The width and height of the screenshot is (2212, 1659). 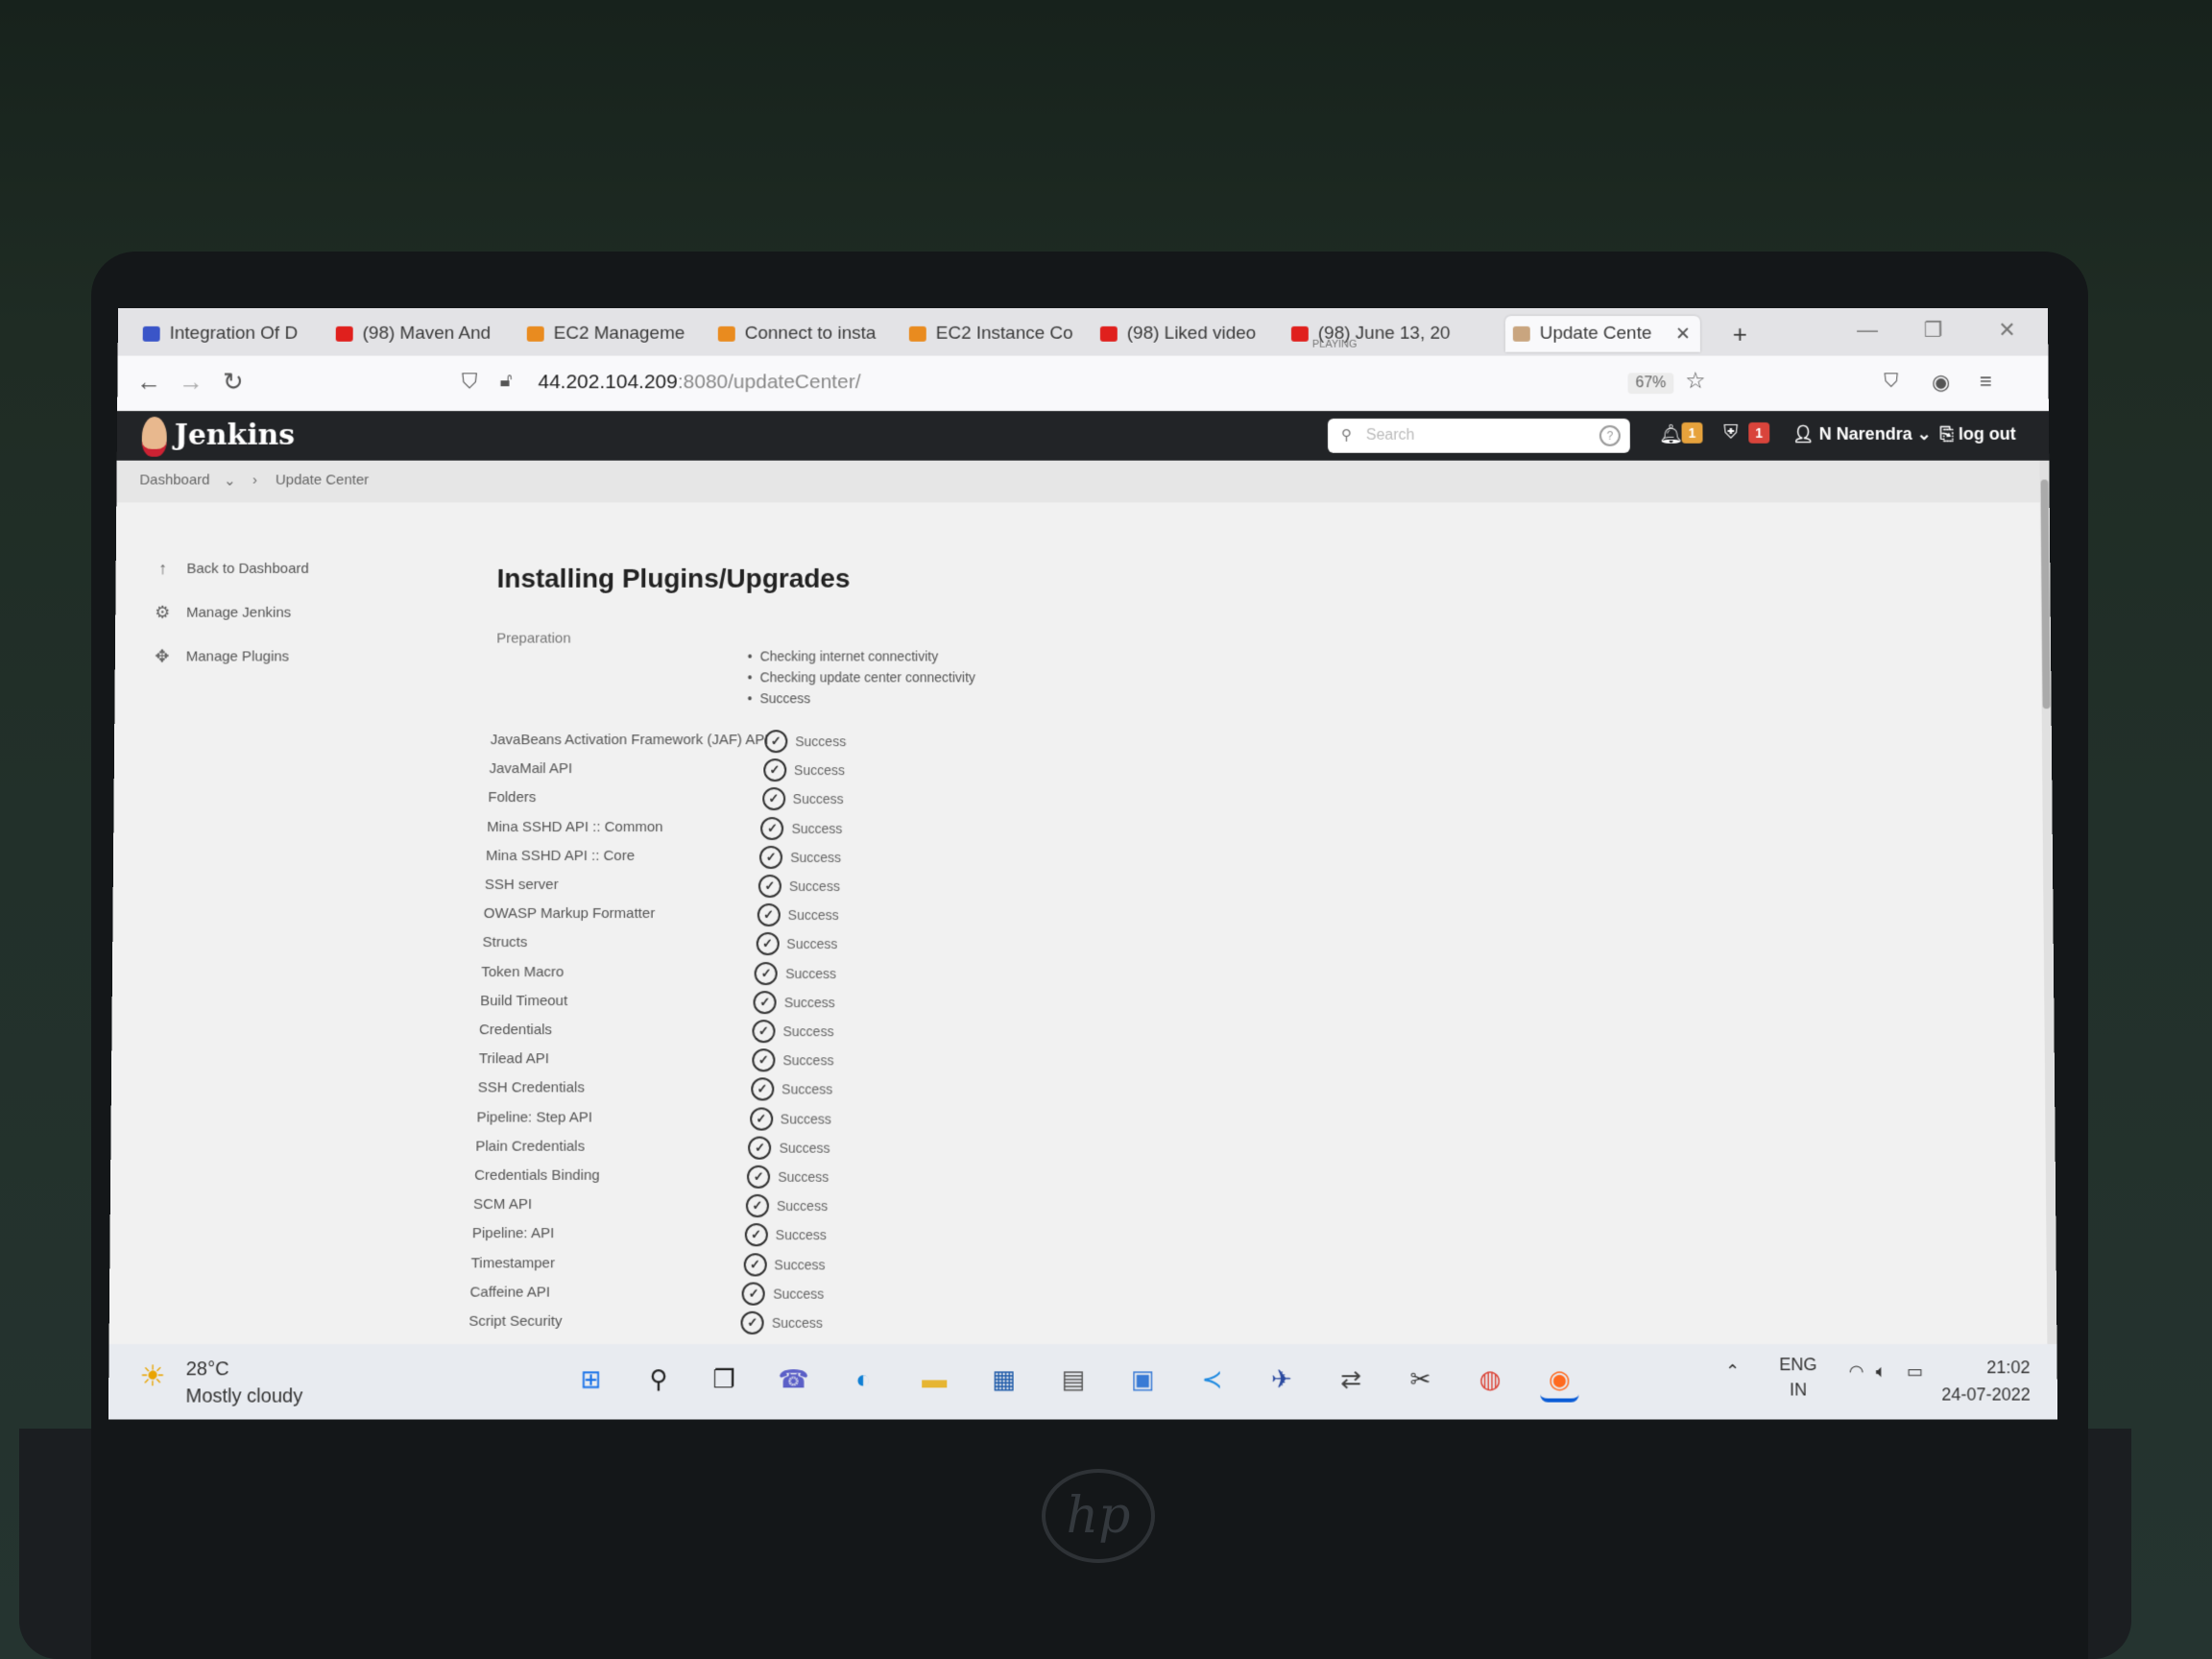 I want to click on close-tab-icon: ✕, so click(x=1683, y=334).